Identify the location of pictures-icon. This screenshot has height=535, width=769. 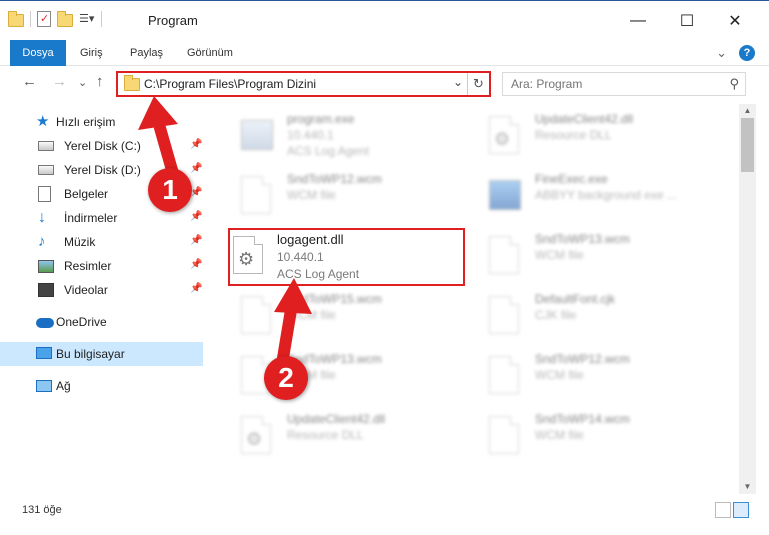
(46, 266).